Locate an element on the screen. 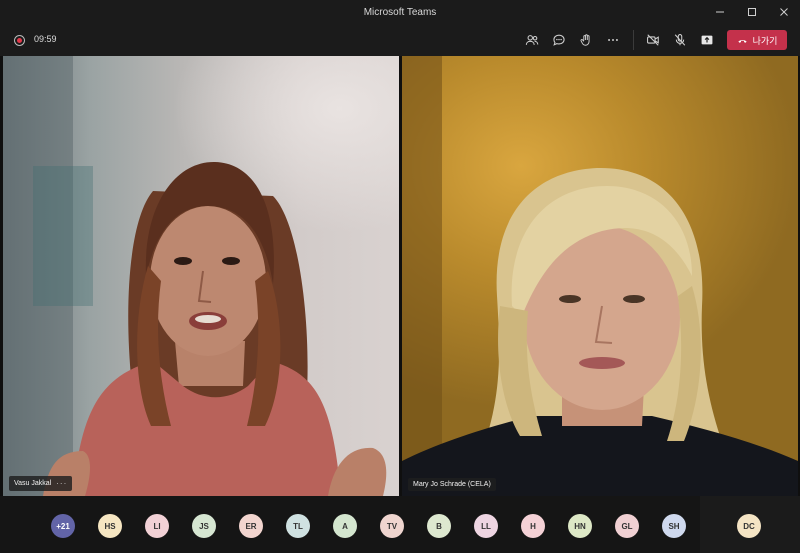 This screenshot has height=553, width=800. participant-avatar: HS is located at coordinates (110, 526).